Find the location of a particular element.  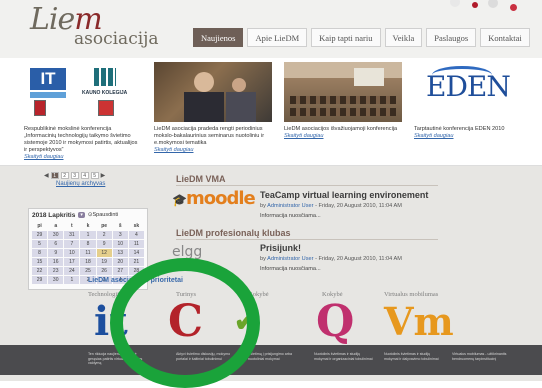

calendar-day: 20 is located at coordinates (120, 262).